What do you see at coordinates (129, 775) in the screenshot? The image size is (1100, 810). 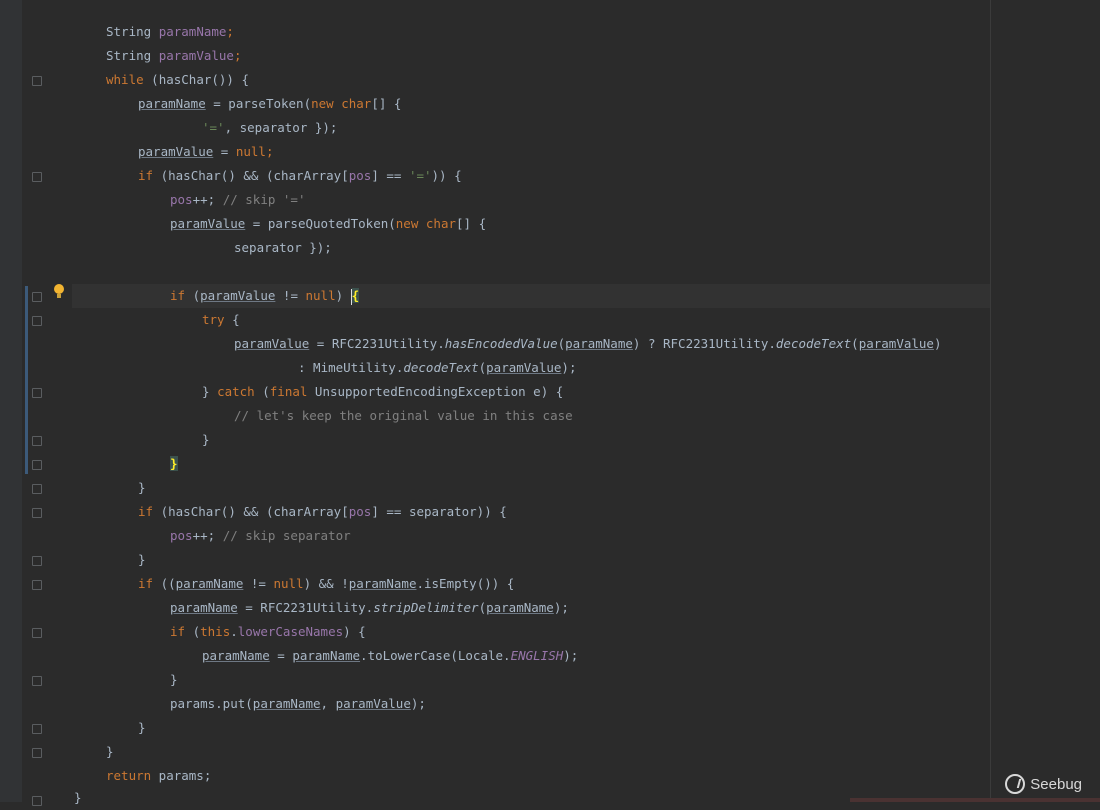 I see `keyword: return` at bounding box center [129, 775].